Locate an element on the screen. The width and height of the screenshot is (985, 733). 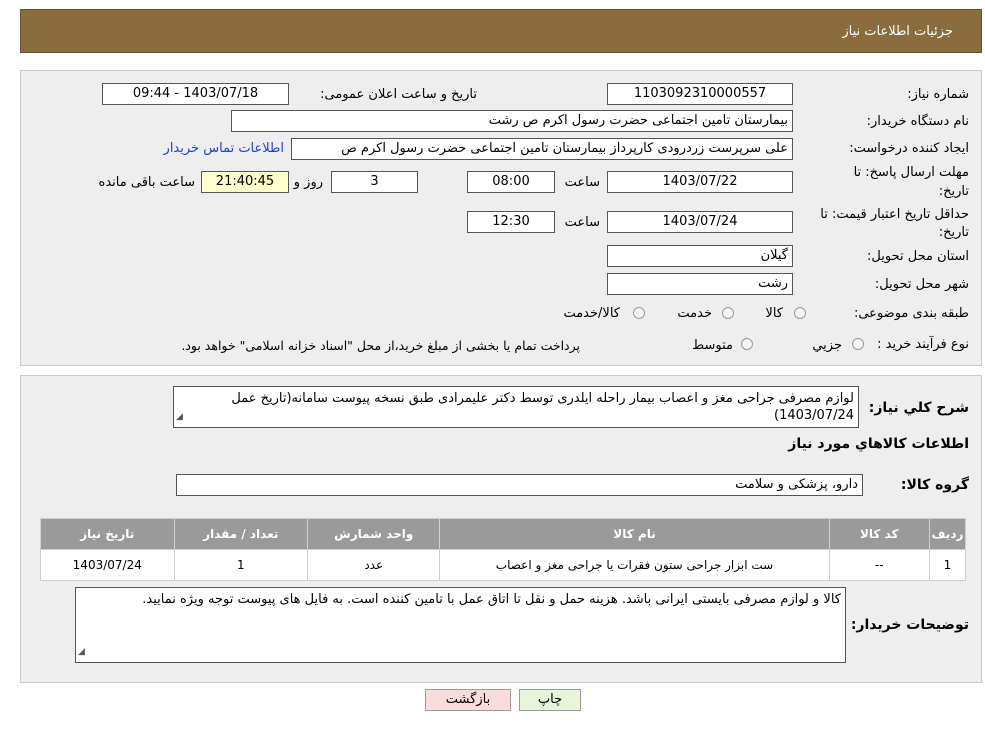
buyer-org-label: نام دستگاه خریدار: is located at coordinates (917, 121).